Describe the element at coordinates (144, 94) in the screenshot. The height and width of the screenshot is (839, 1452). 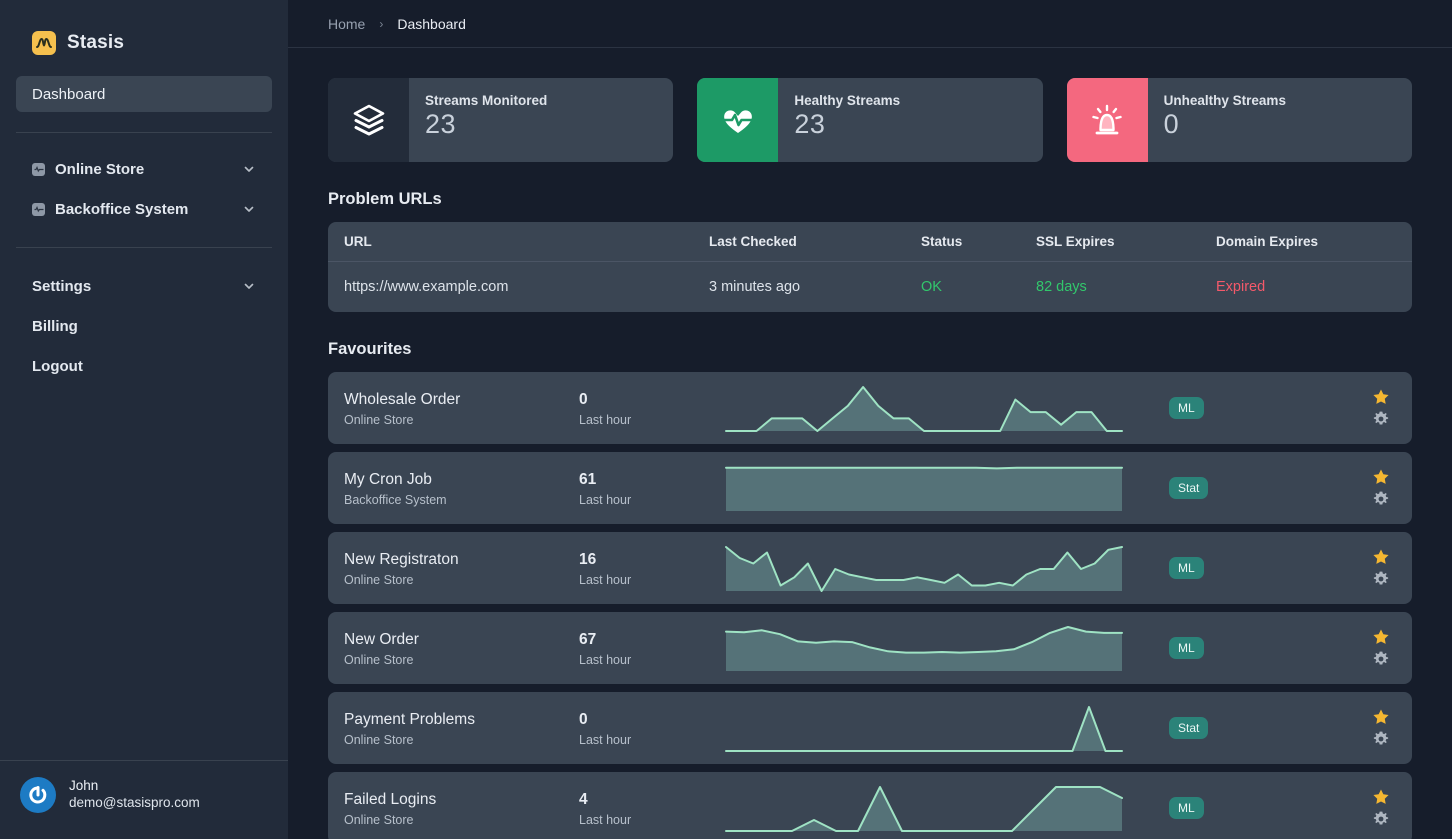
I see `sidebar-item-dashboard: Dashboard` at that location.